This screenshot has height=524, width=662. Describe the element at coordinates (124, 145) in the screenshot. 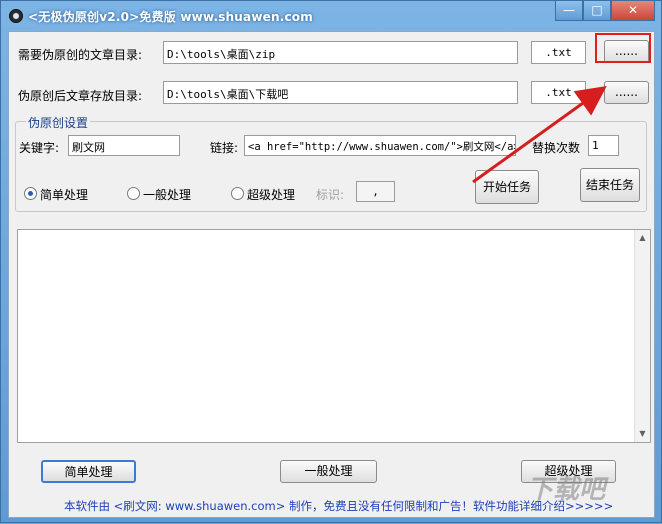

I see `keyword-input: 刷文网` at that location.